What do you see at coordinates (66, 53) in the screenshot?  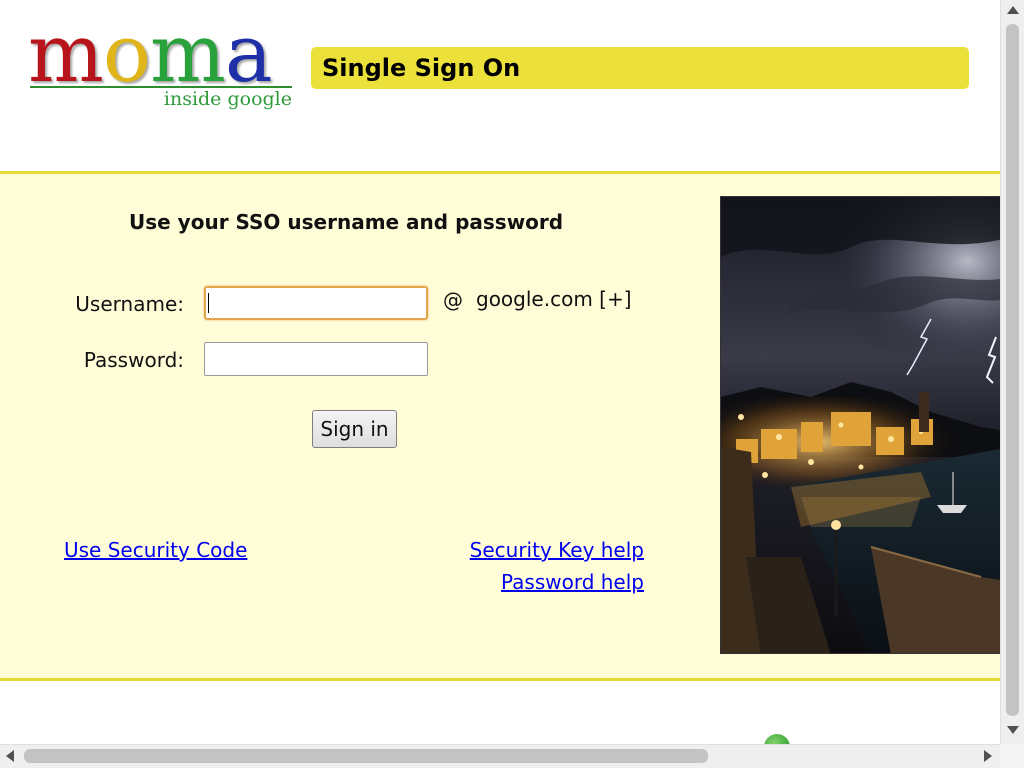 I see `logo-letter-m1: m` at bounding box center [66, 53].